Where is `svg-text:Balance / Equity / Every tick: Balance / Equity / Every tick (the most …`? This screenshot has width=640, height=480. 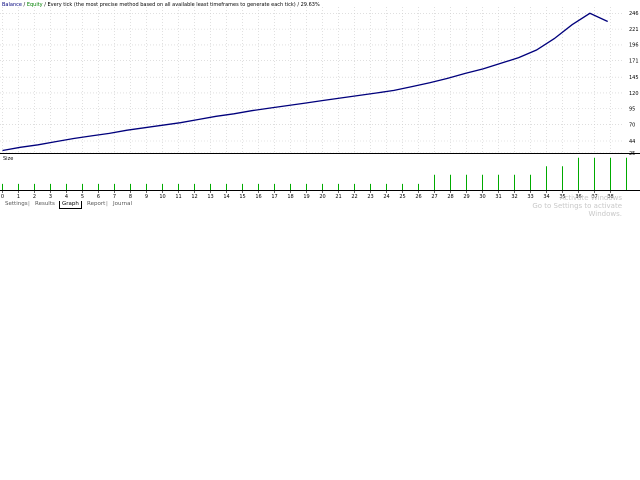
svg-text:Balance / Equity / Every tick: Balance / Equity / Every tick (the most … is located at coordinates (161, 5).